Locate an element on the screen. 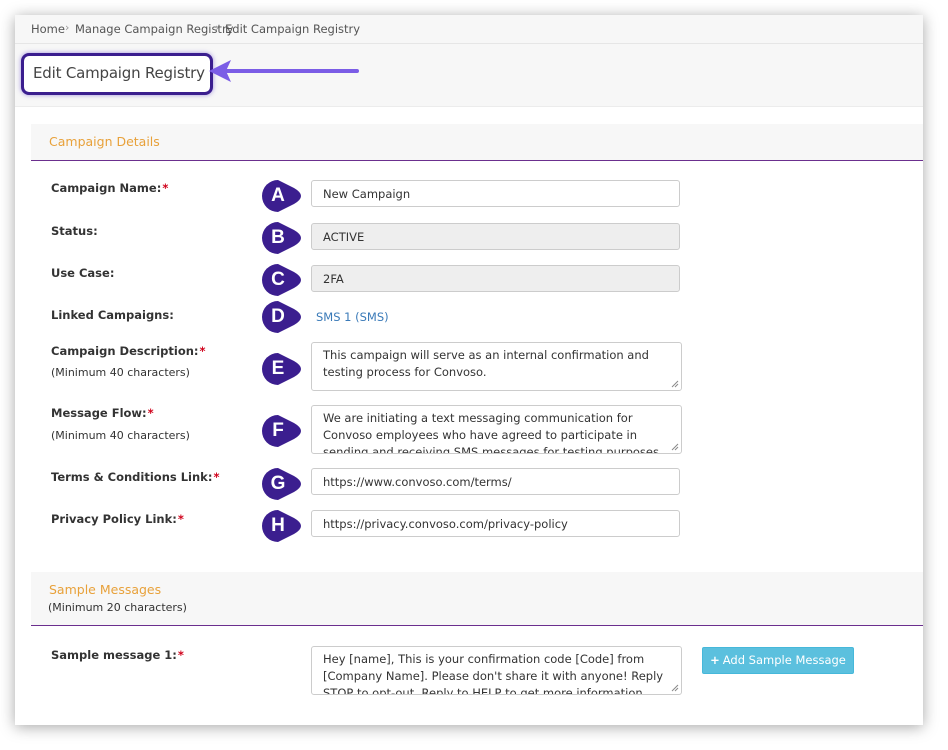  marker-letter: B is located at coordinates (278, 237).